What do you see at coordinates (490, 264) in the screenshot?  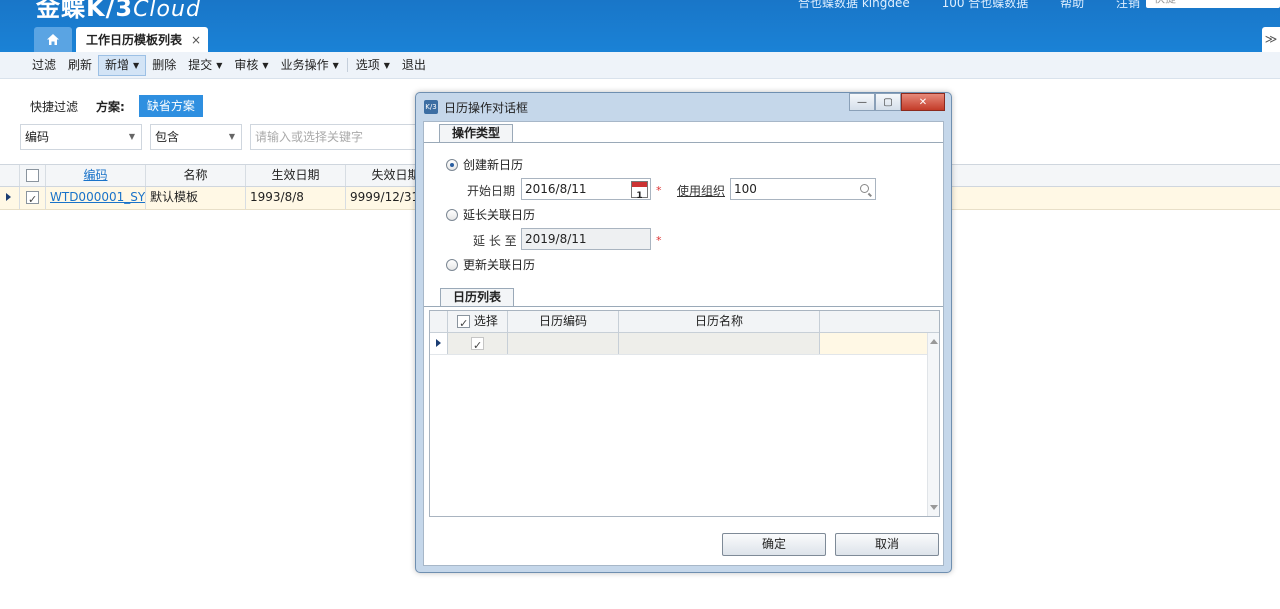 I see `radio-update-calendar: 更新关联日历` at bounding box center [490, 264].